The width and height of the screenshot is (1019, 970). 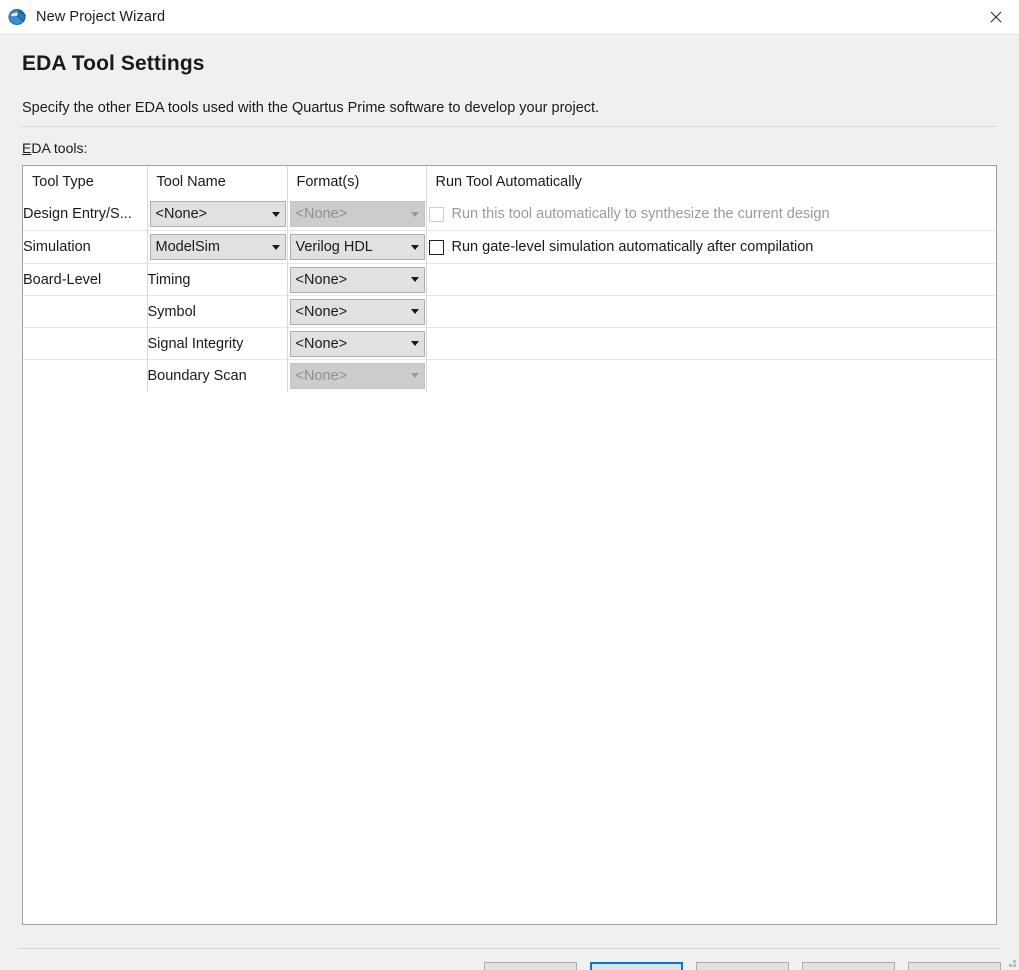 I want to click on title-bar: New Project Wizard, so click(x=509, y=16).